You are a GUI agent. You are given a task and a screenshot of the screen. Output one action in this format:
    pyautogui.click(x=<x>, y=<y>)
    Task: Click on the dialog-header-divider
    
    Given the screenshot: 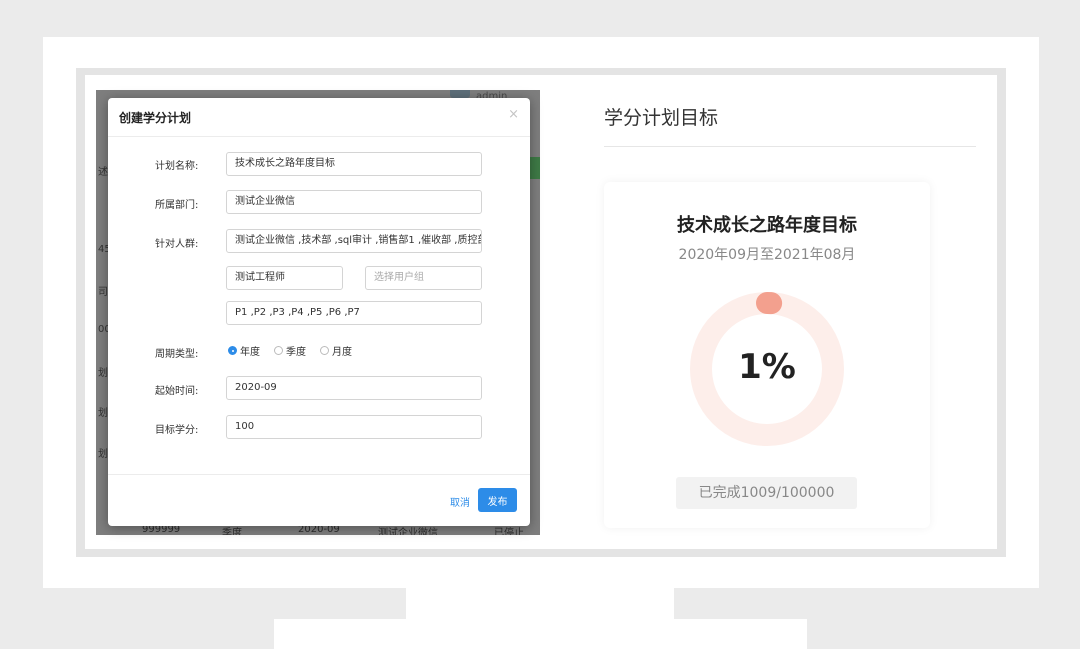 What is the action you would take?
    pyautogui.click(x=319, y=136)
    